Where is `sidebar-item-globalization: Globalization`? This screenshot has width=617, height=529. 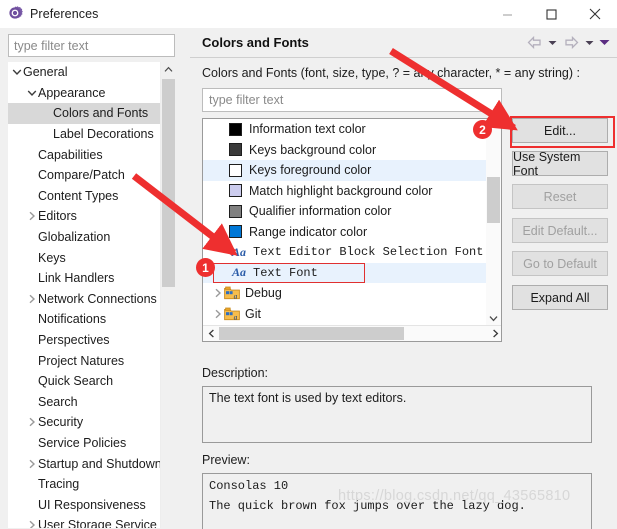
sidebar-item-globalization: Globalization is located at coordinates (91, 237).